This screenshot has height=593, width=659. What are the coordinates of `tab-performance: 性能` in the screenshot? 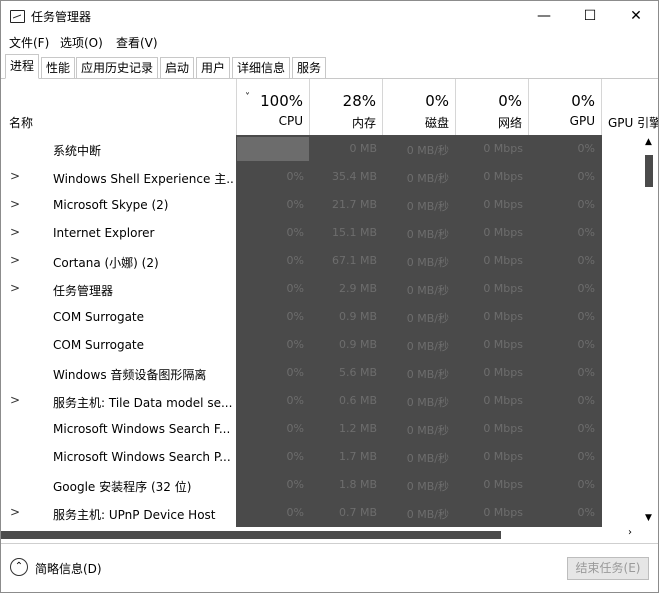 It's located at (58, 67).